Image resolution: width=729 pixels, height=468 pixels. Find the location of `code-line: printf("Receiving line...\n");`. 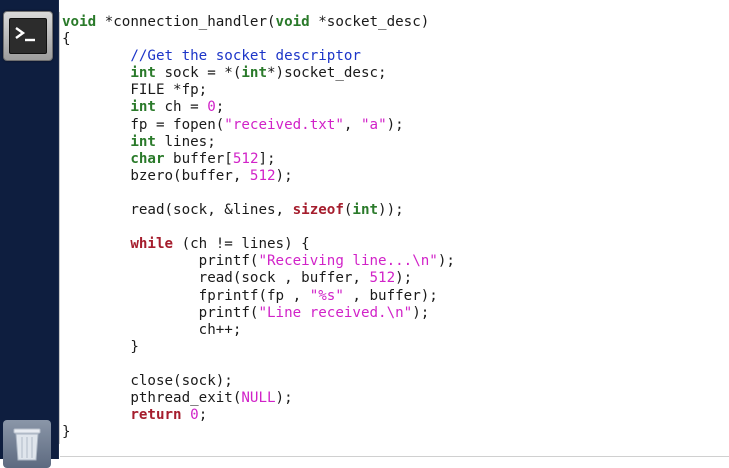

code-line: printf("Receiving line...\n"); is located at coordinates (258, 261).